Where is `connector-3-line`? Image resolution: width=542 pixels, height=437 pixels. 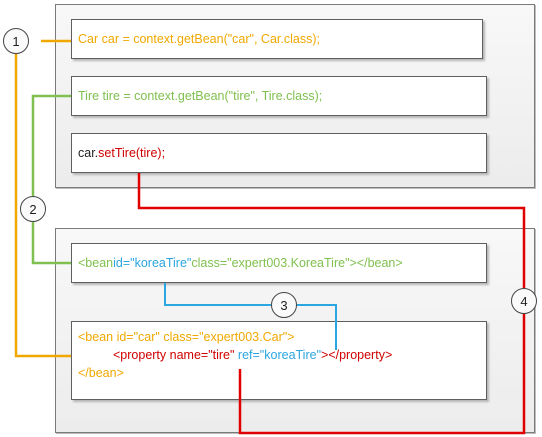 connector-3-line is located at coordinates (217, 294).